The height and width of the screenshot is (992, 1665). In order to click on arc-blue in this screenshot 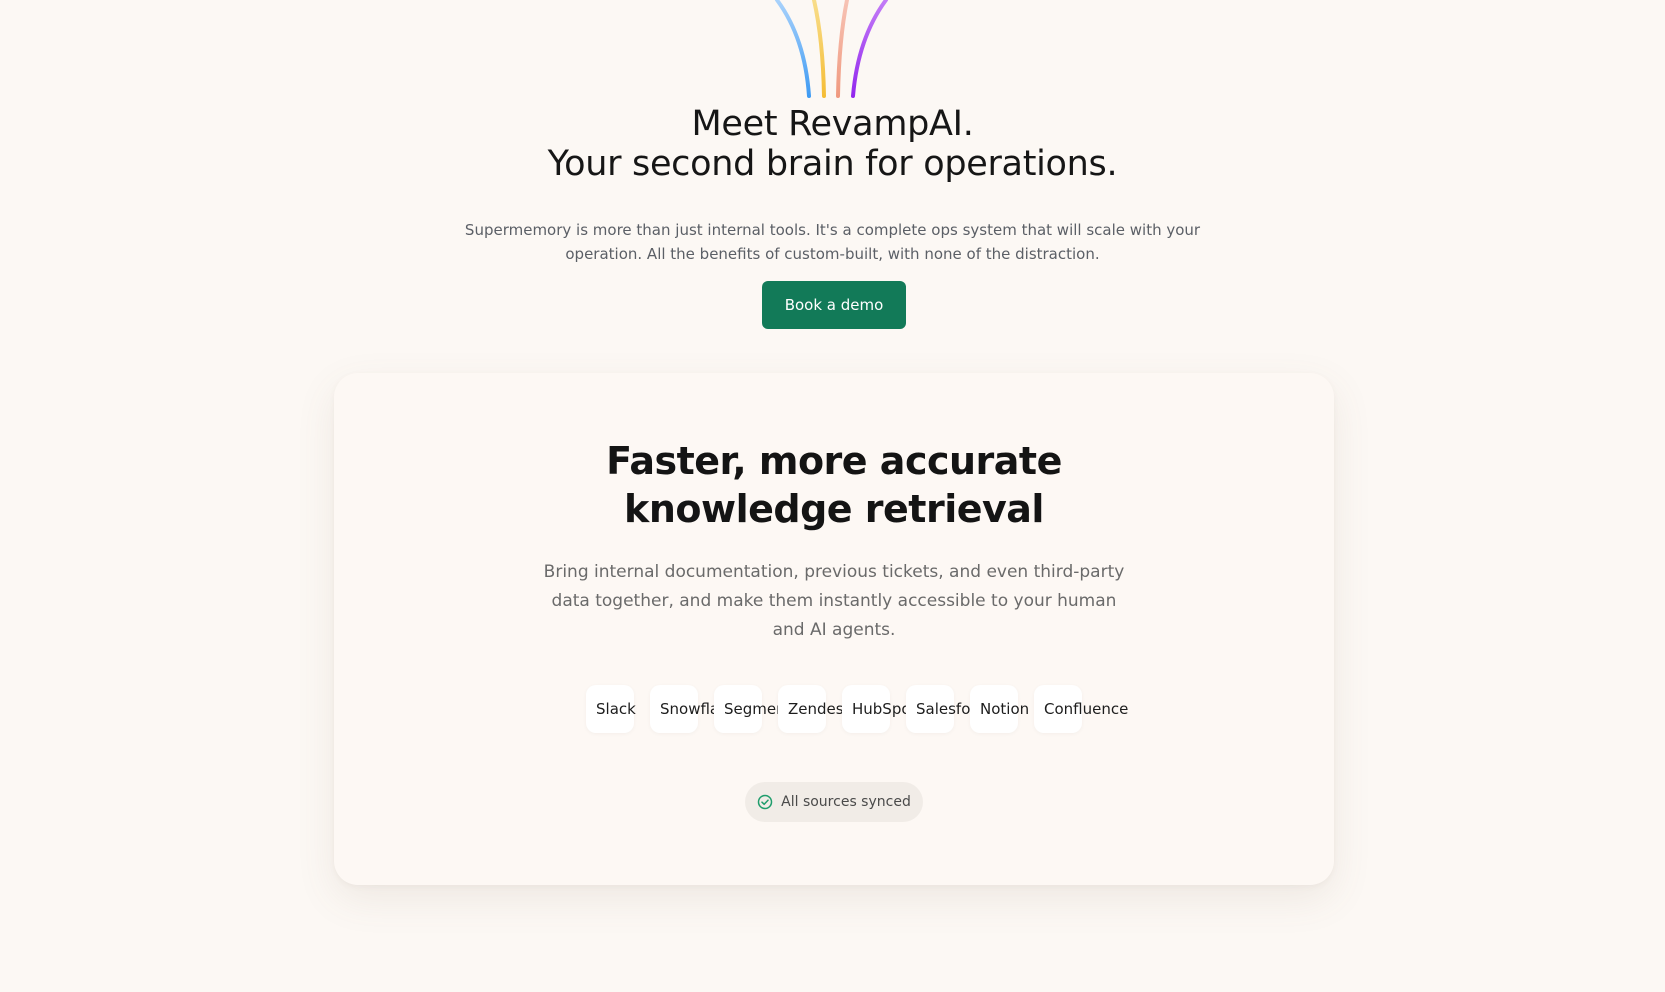, I will do `click(793, 49)`.